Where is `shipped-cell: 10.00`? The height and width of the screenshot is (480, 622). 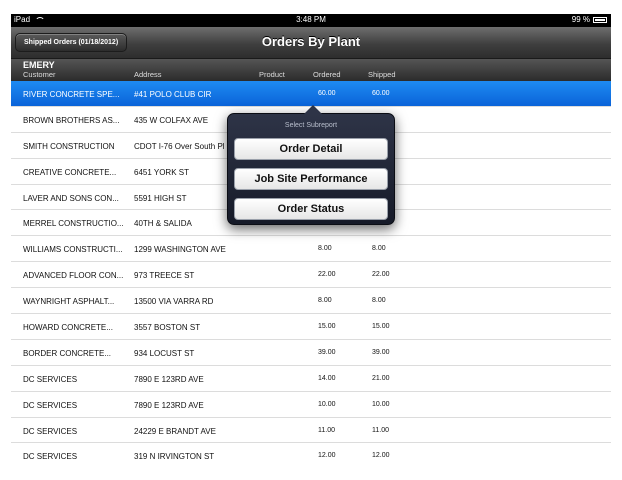 shipped-cell: 10.00 is located at coordinates (381, 404).